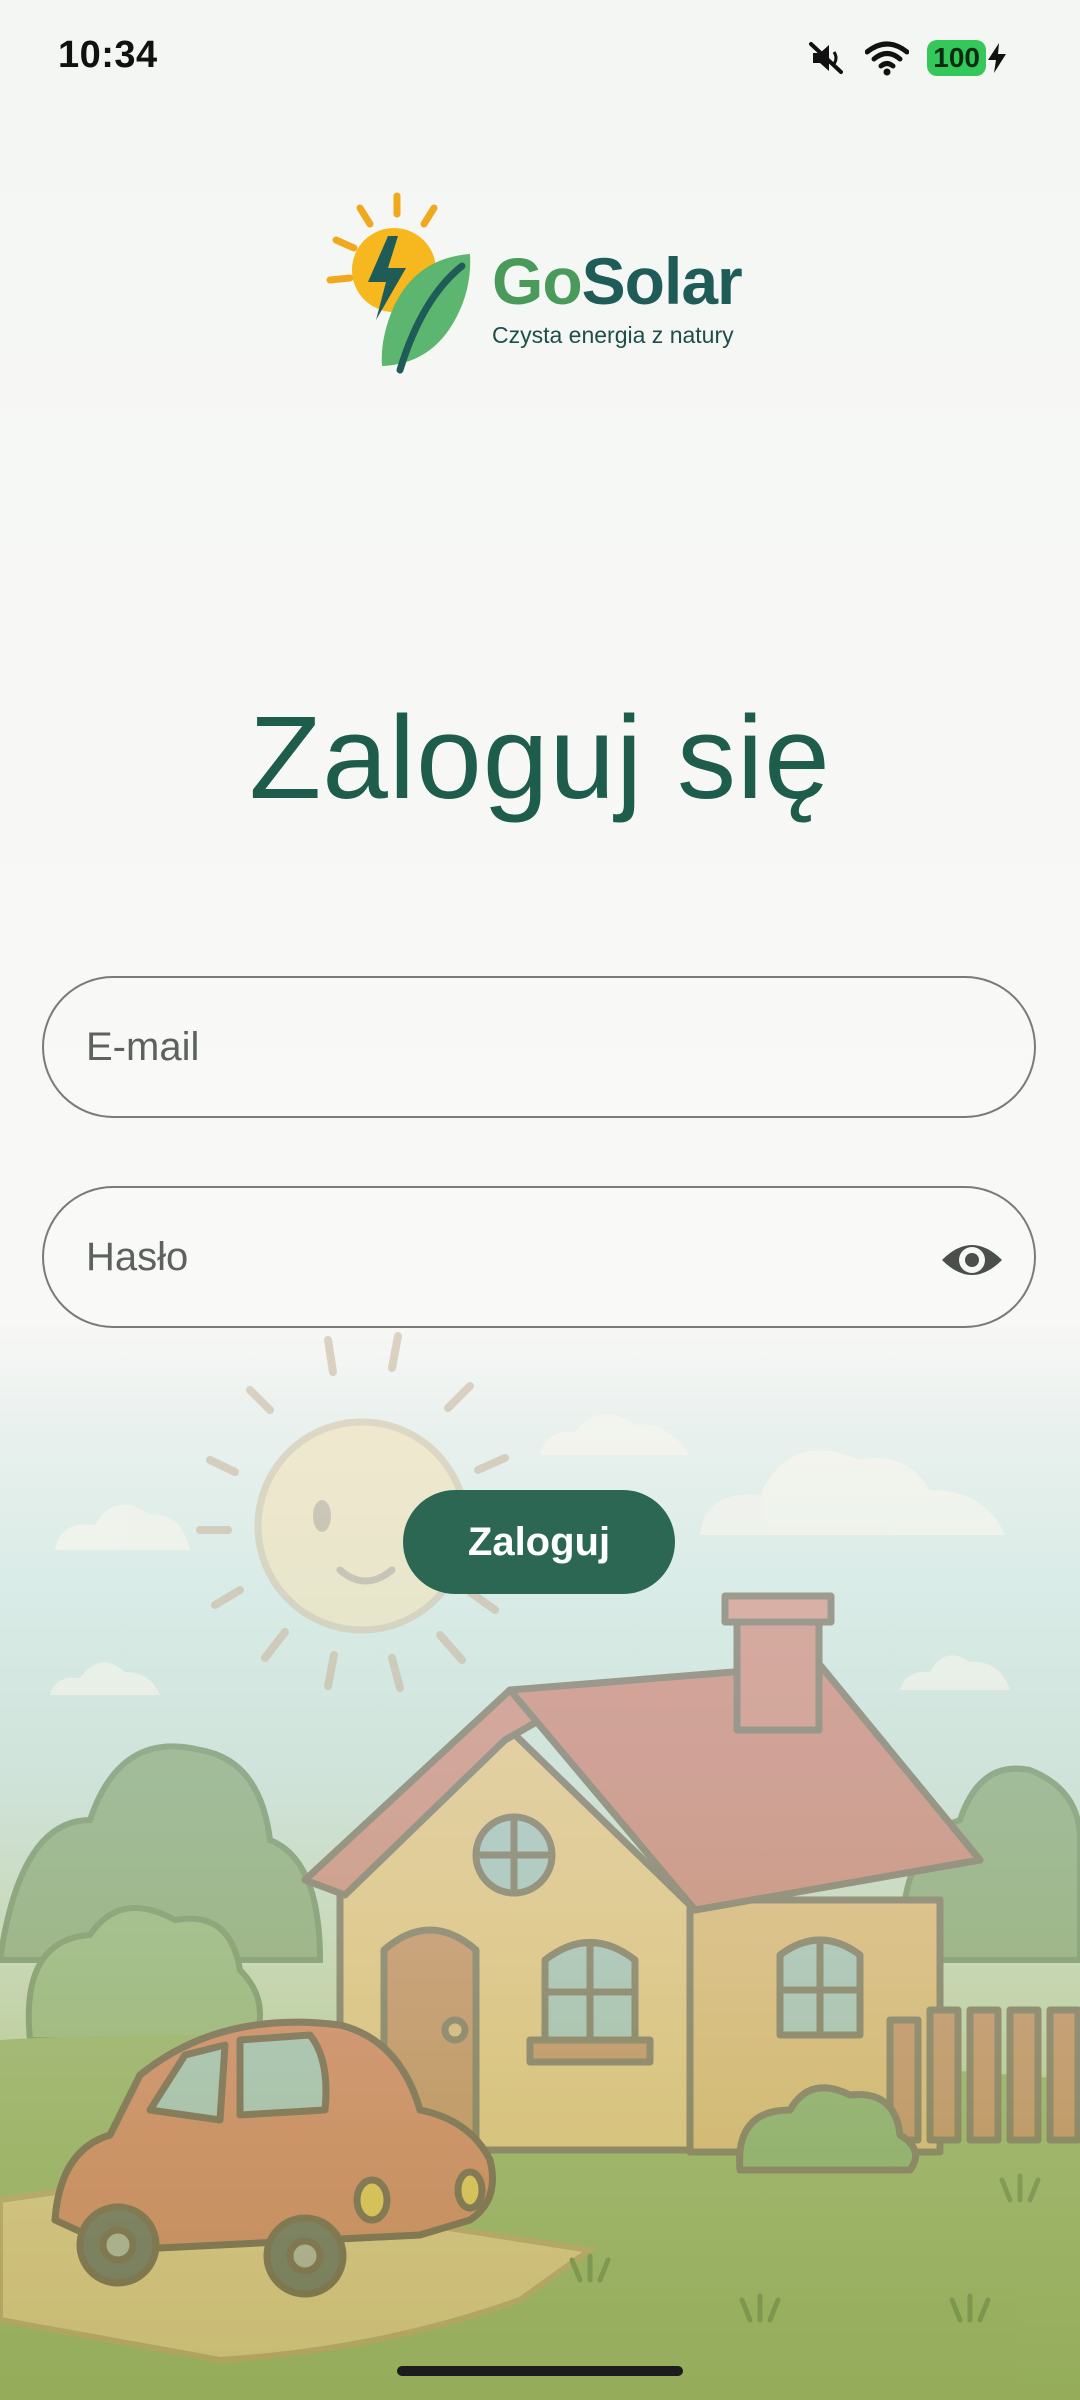 This screenshot has width=1080, height=2400. What do you see at coordinates (956, 58) in the screenshot?
I see `battery-level: 100` at bounding box center [956, 58].